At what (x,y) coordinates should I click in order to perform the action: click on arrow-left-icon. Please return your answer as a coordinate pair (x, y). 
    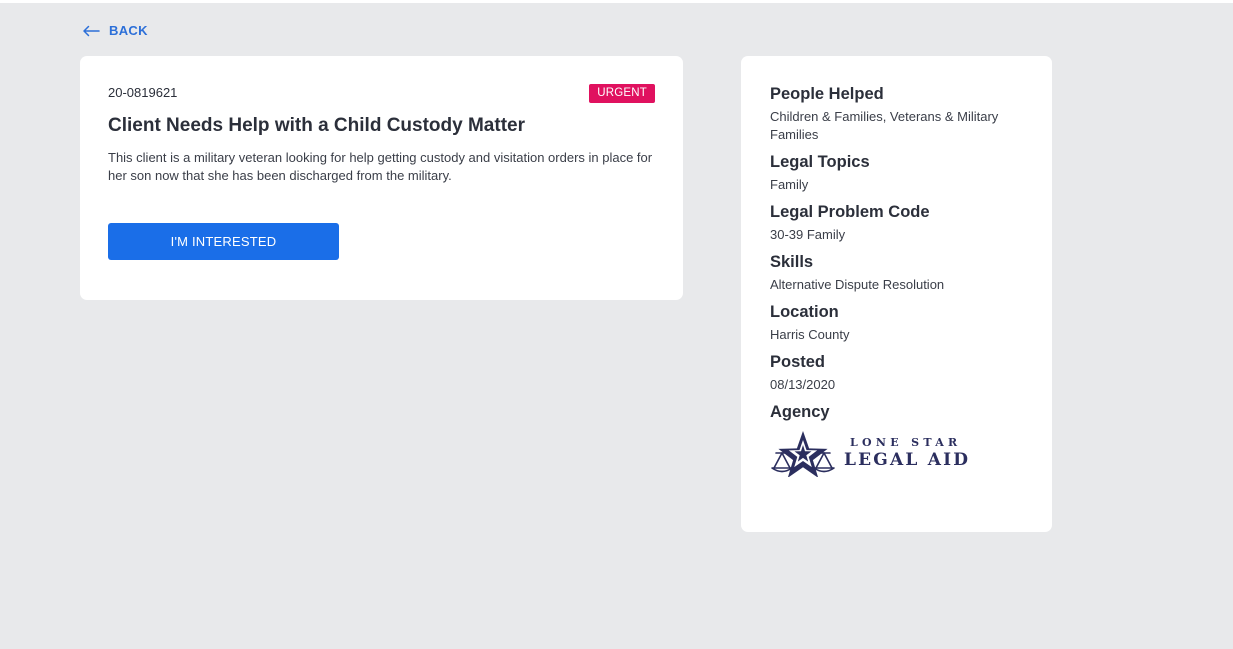
    Looking at the image, I should click on (91, 30).